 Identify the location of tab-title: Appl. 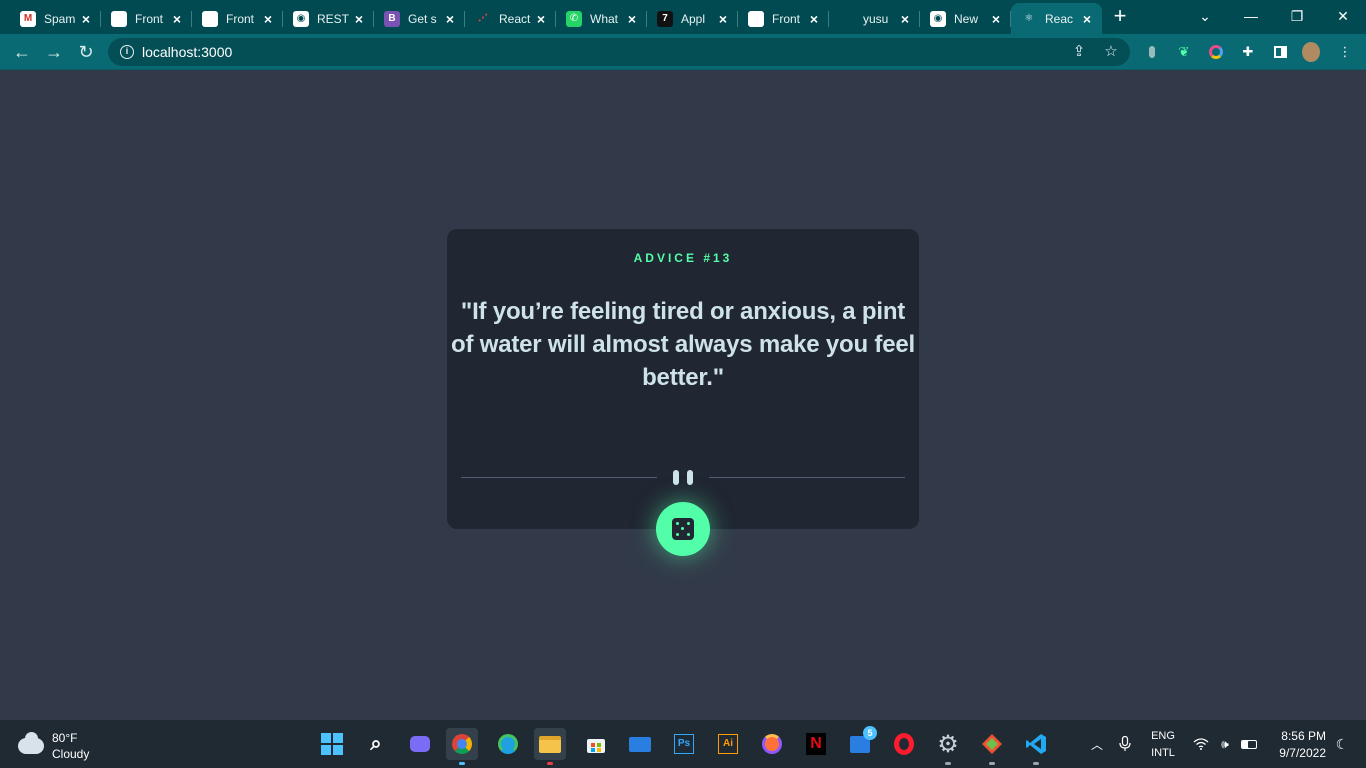
(693, 18).